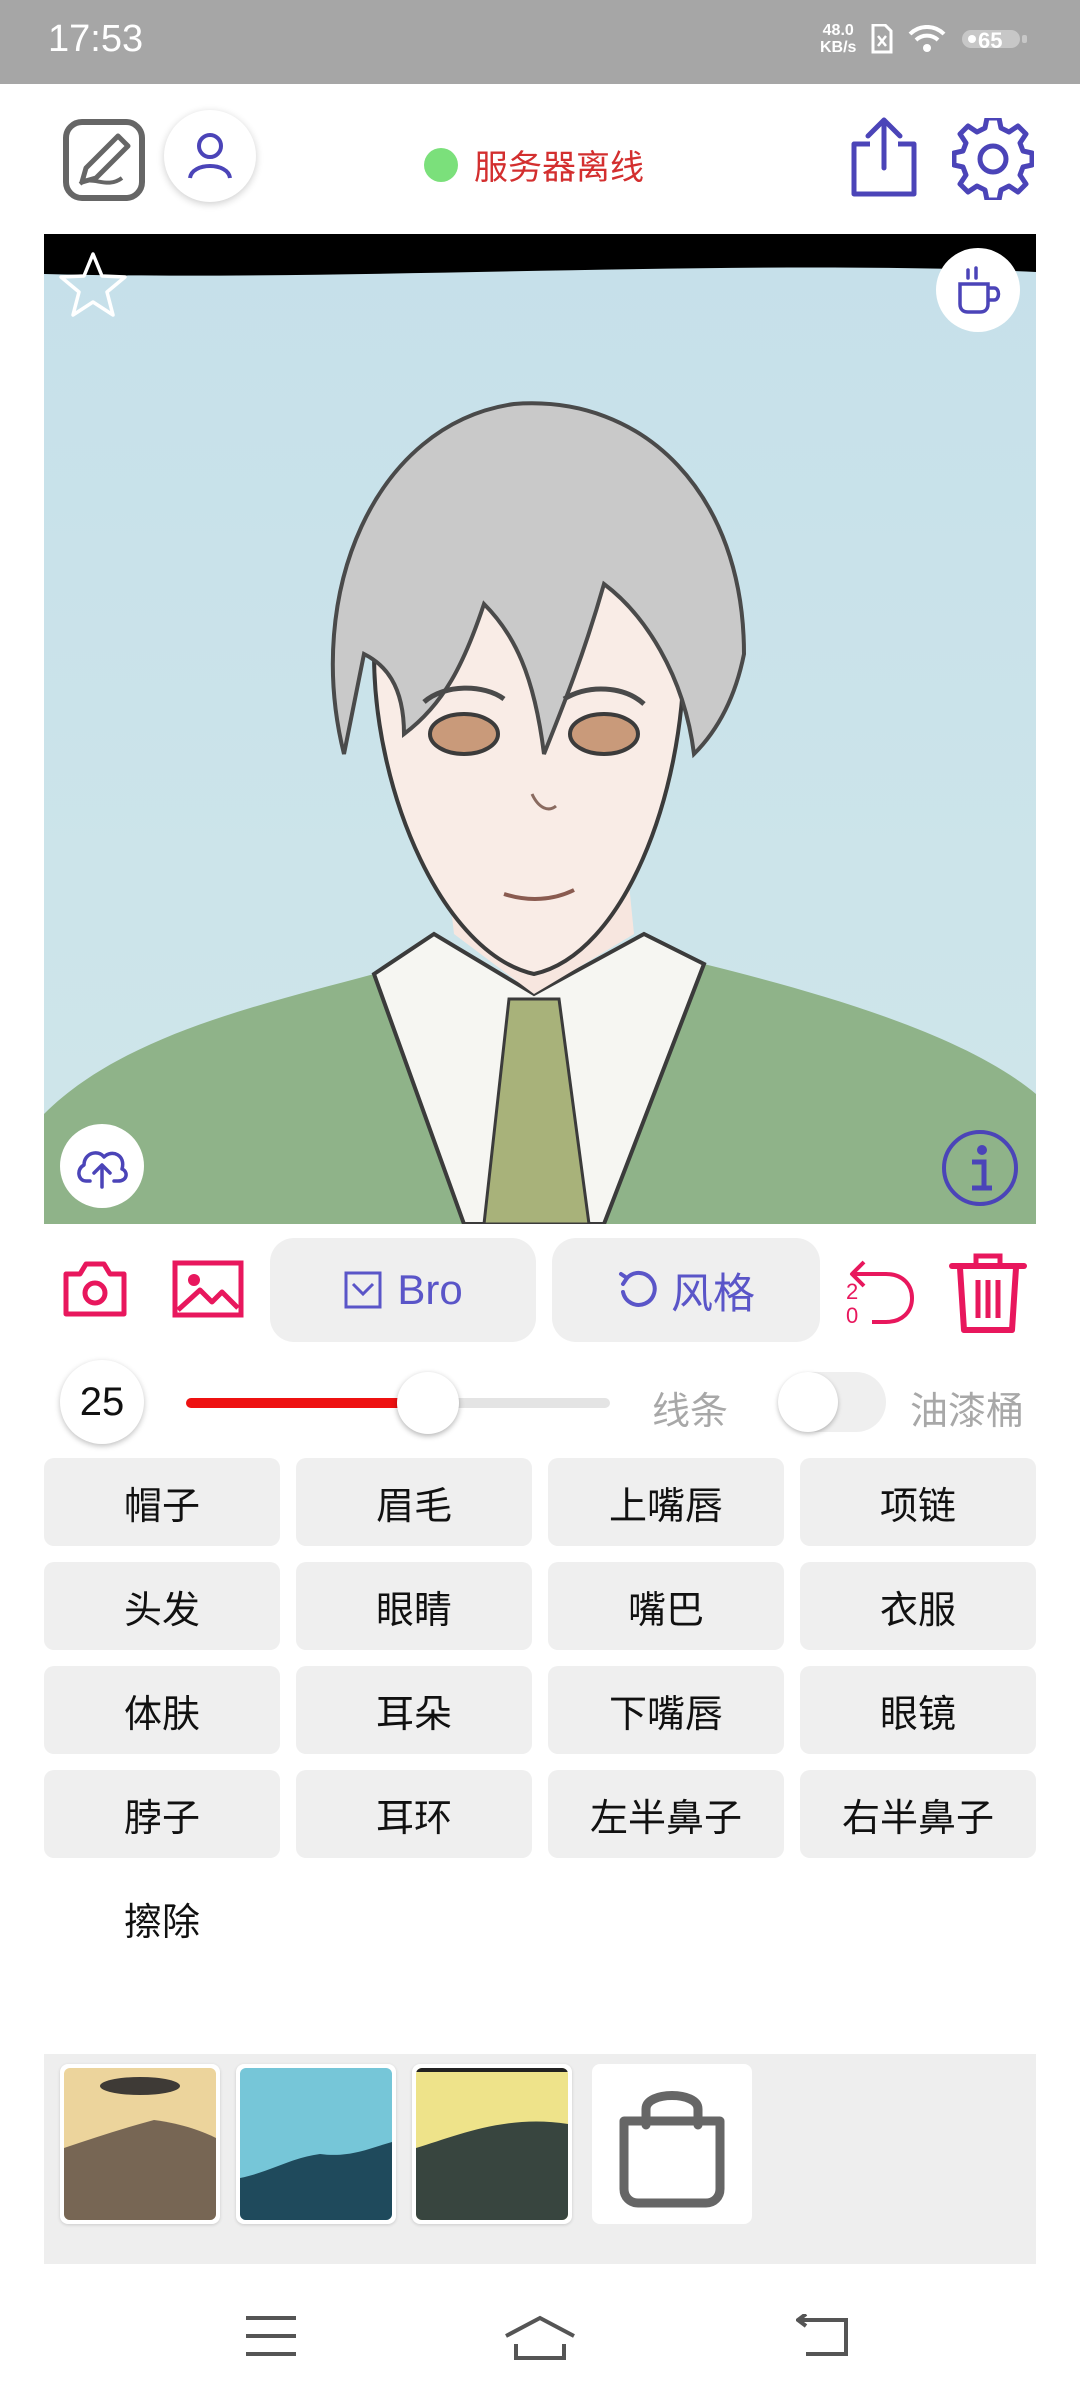 The height and width of the screenshot is (2408, 1080). What do you see at coordinates (950, 39) in the screenshot?
I see `status-icons` at bounding box center [950, 39].